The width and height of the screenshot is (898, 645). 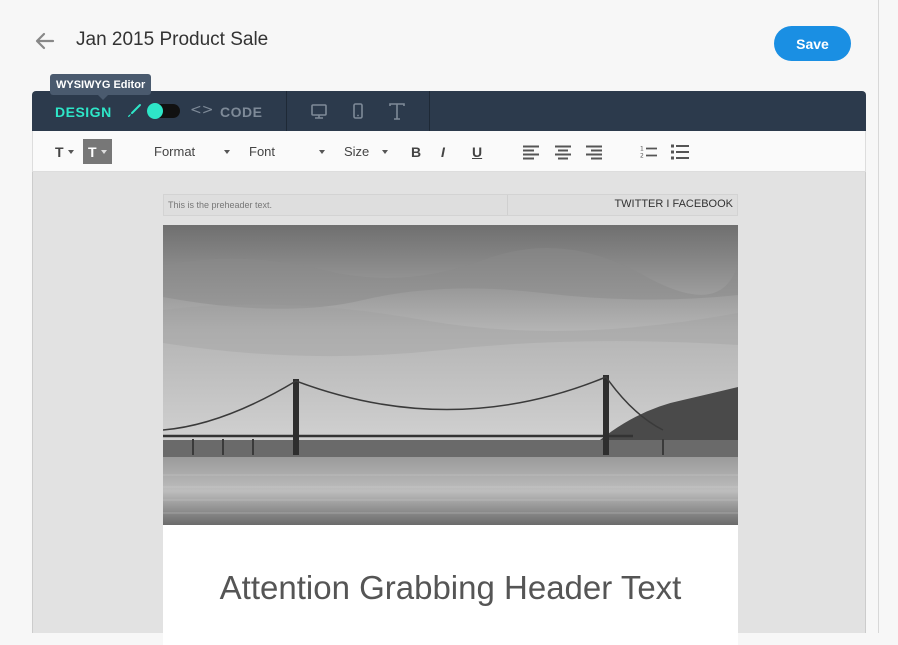 I want to click on background-color-dropdown: T, so click(x=97, y=151).